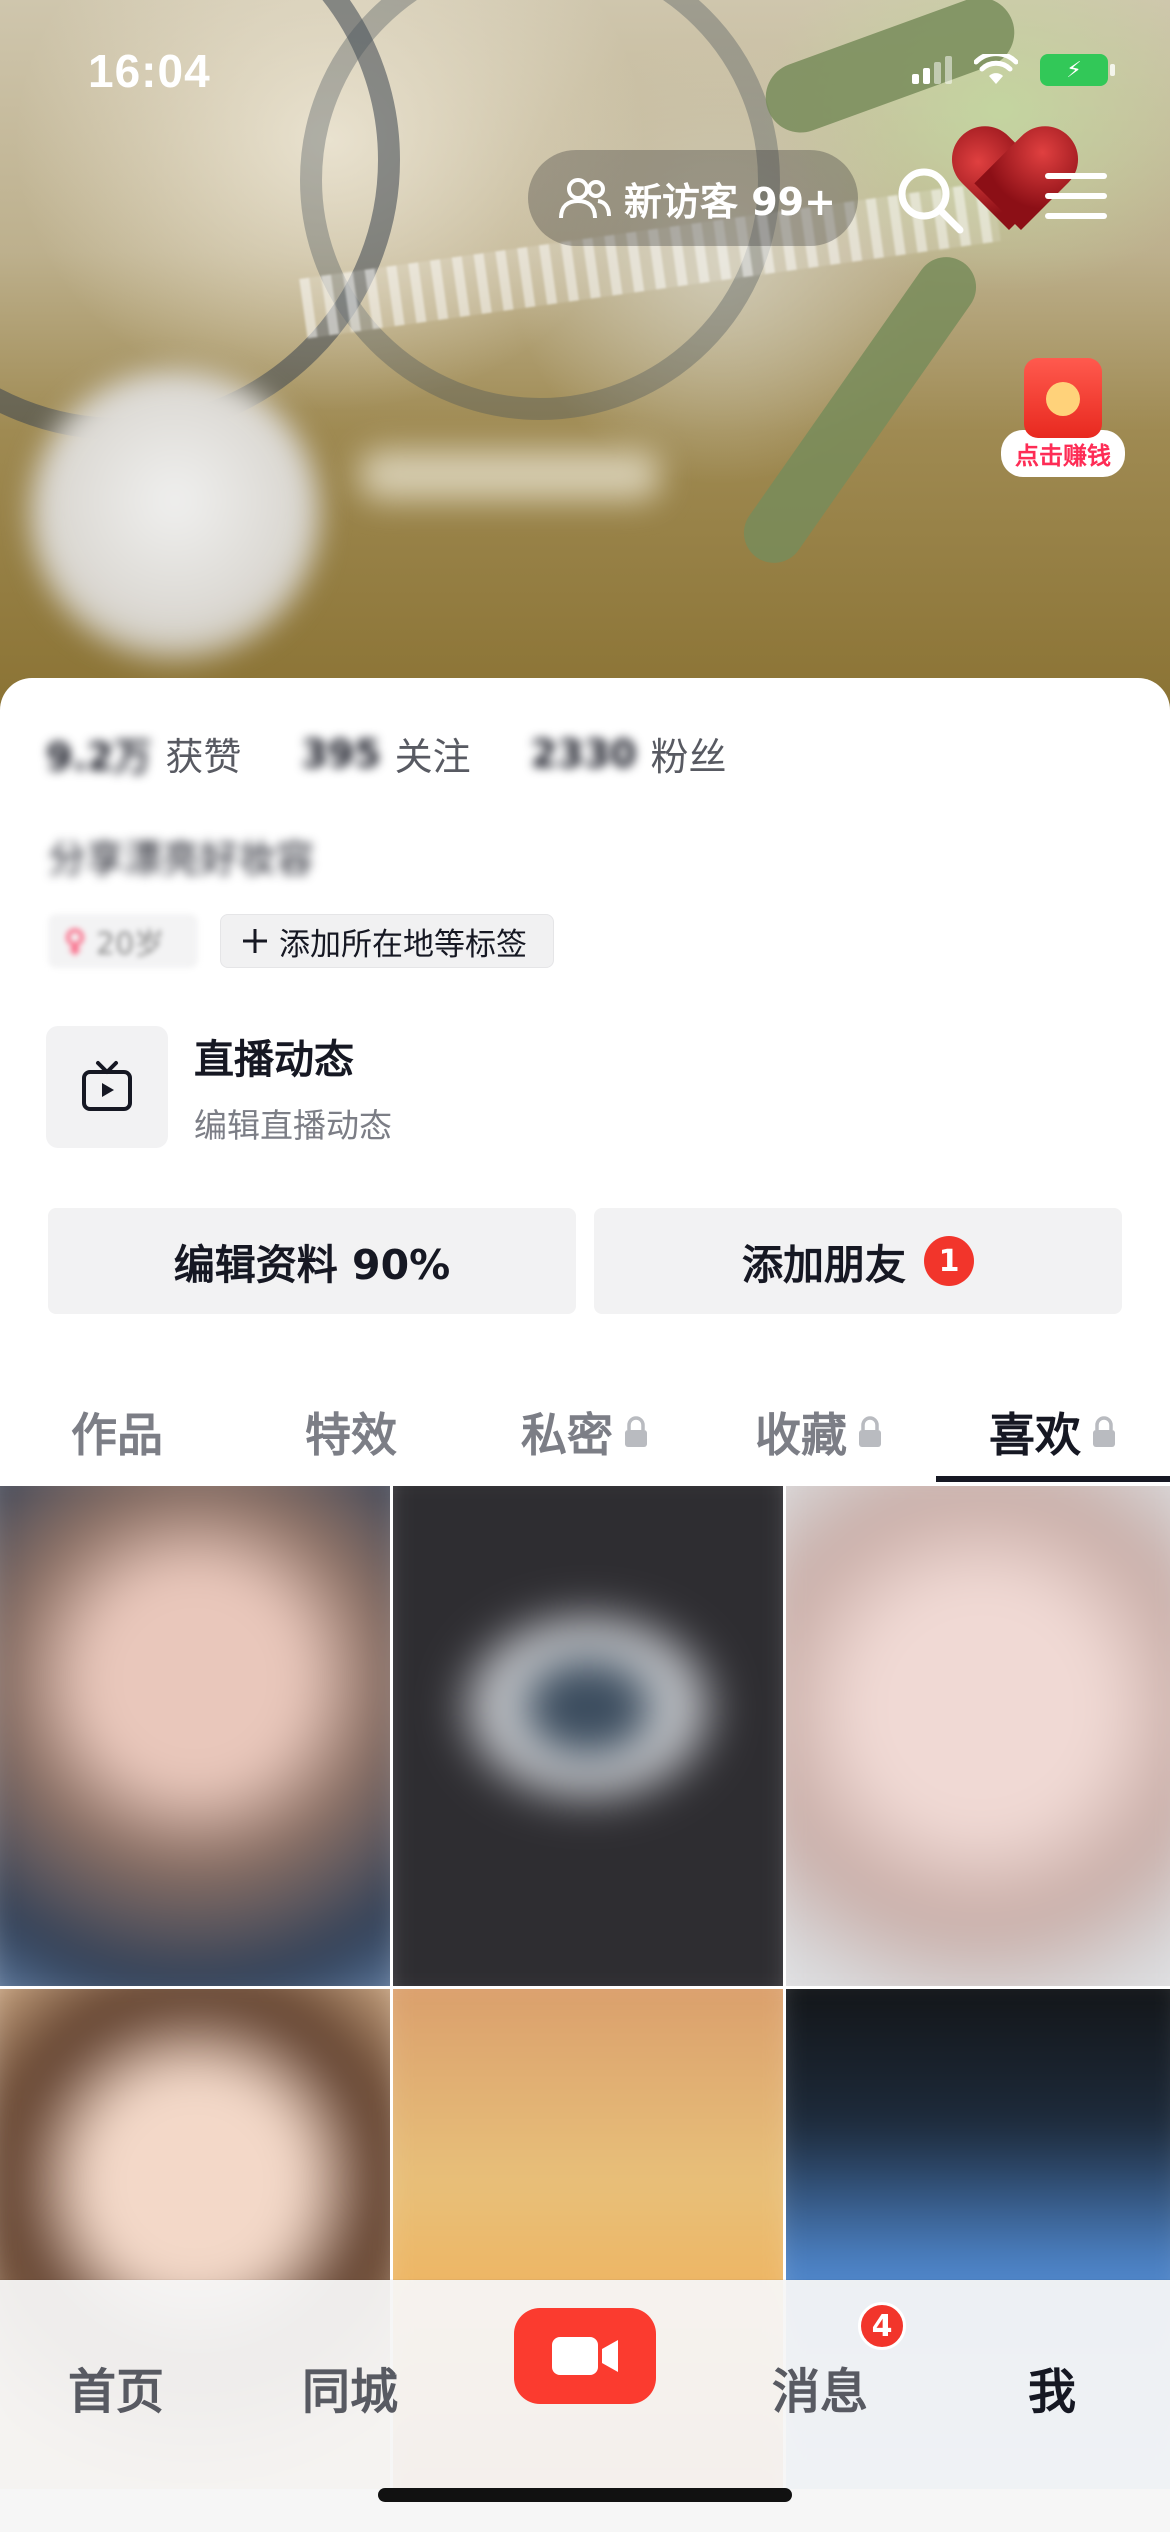 This screenshot has width=1170, height=2532. I want to click on earn-money-redpacket: 点击赚钱, so click(1063, 418).